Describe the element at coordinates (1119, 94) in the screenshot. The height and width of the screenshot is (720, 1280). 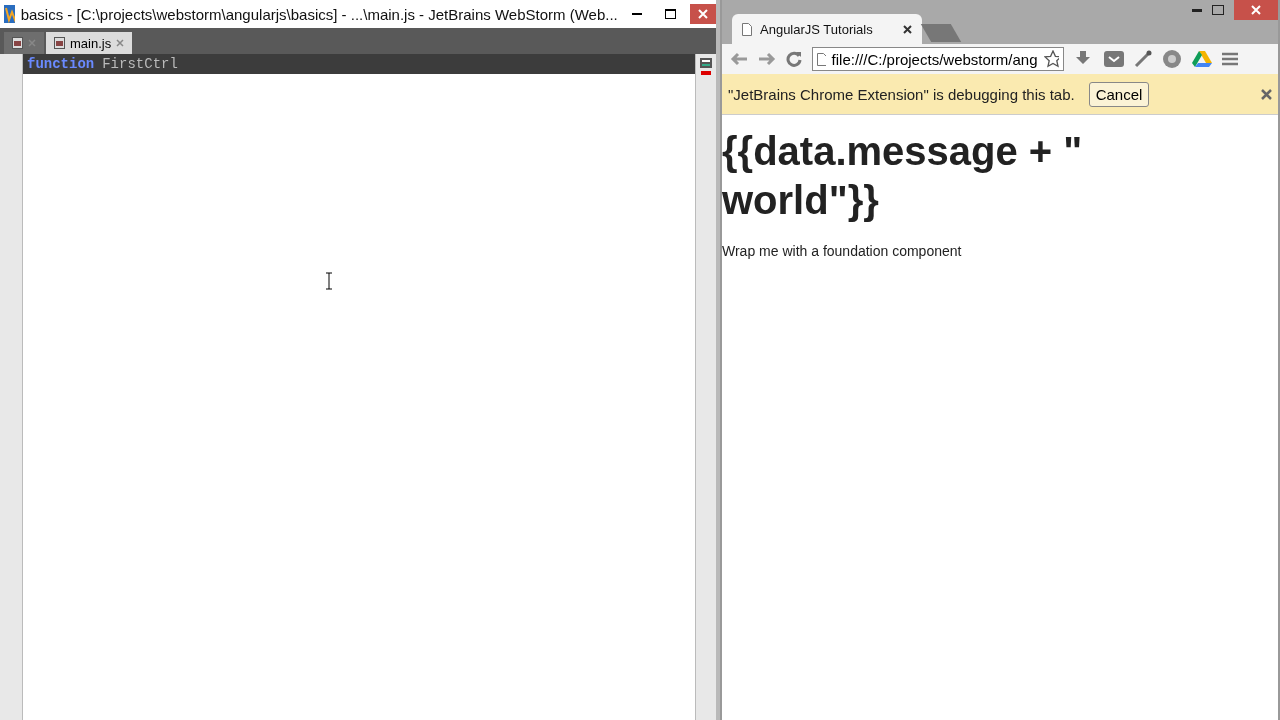
I see `cancel-button: Cancel` at that location.